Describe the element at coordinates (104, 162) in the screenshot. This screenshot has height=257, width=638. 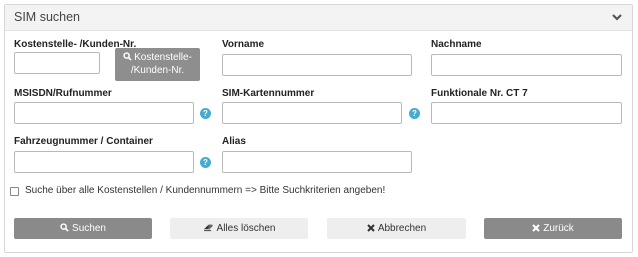
I see `fahrzeug-input` at that location.